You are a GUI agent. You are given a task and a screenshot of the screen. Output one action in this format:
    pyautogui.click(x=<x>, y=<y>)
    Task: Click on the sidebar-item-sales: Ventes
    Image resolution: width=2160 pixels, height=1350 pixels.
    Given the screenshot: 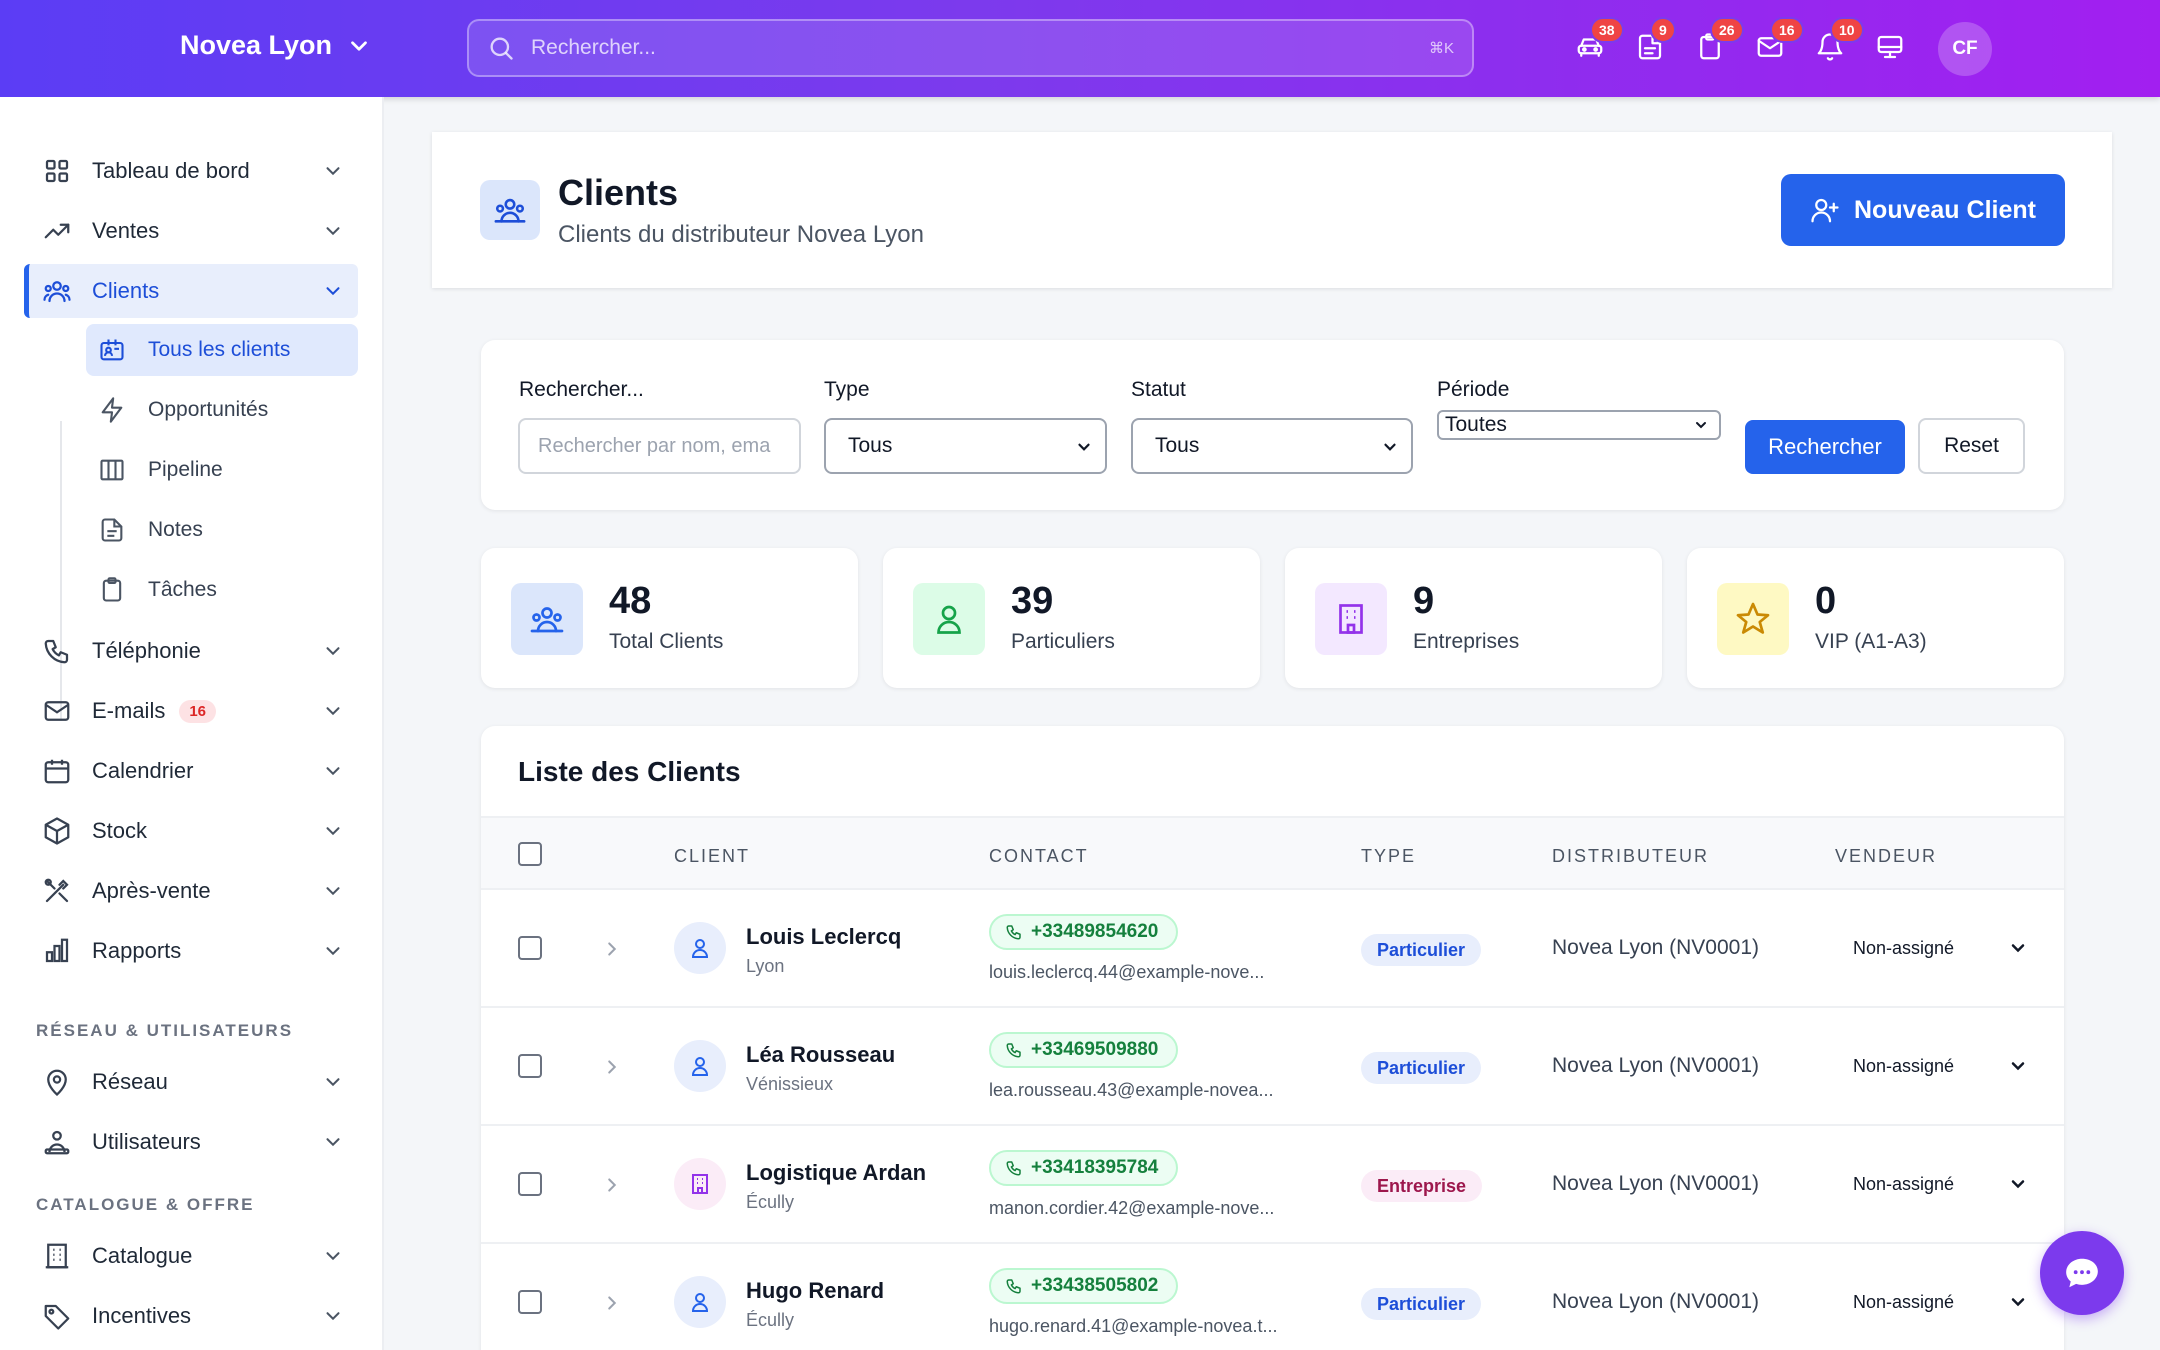 What is the action you would take?
    pyautogui.click(x=191, y=231)
    